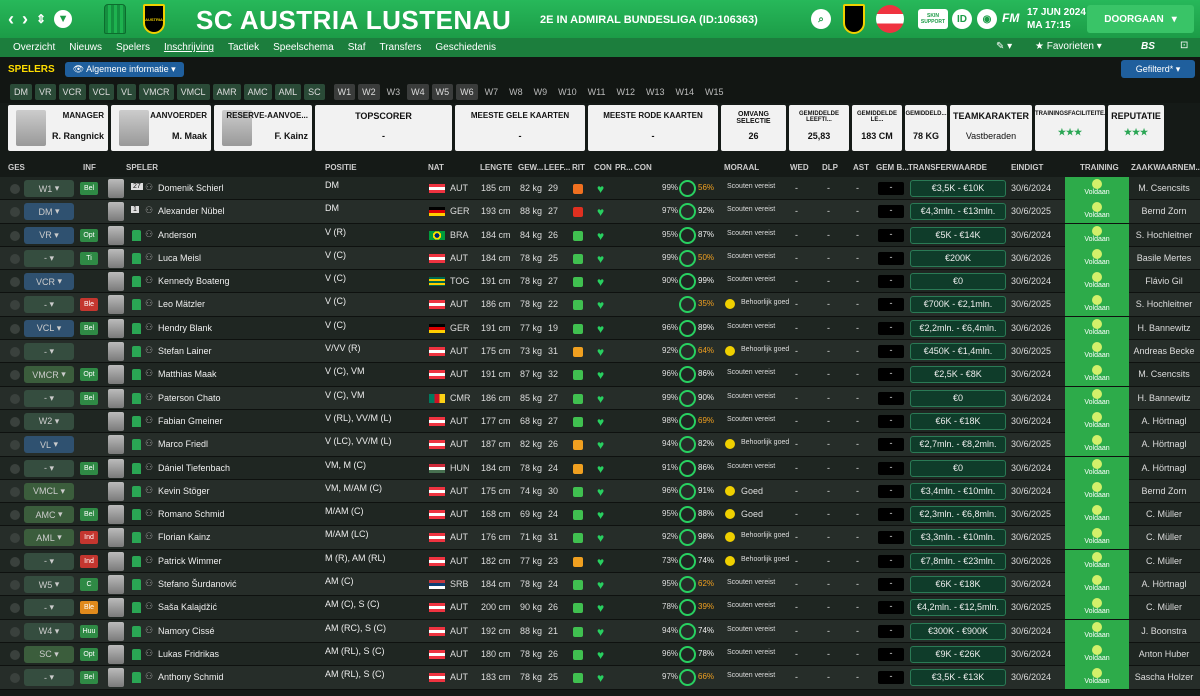 This screenshot has width=1200, height=696. What do you see at coordinates (263, 128) in the screenshot?
I see `vice-captain-card: RESERVE-AANVOE... F. Kainz` at bounding box center [263, 128].